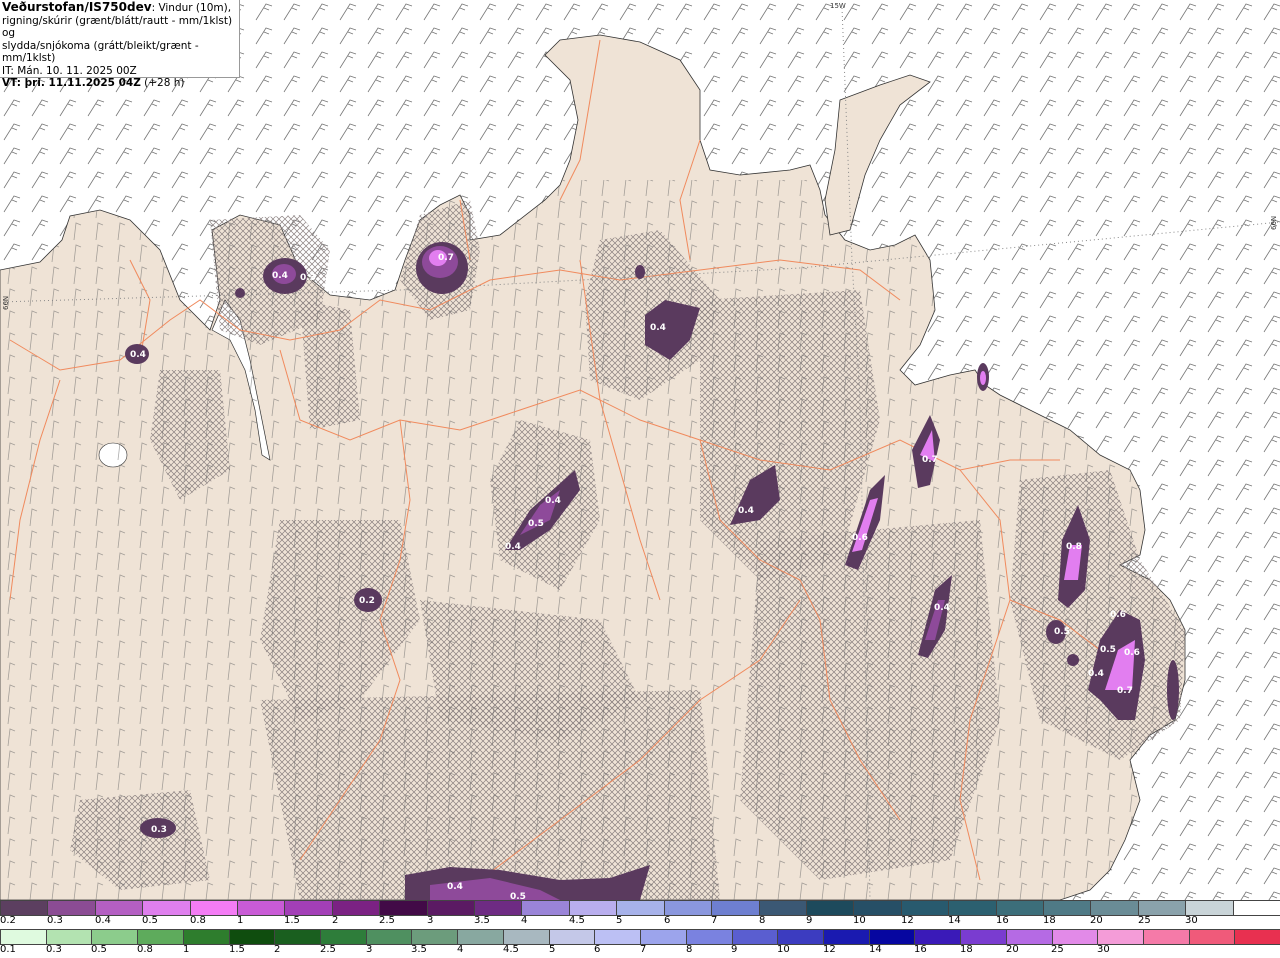 The height and width of the screenshot is (958, 1280). Describe the element at coordinates (77, 7) in the screenshot. I see `model-source: Veðurstofan/IS750dev` at that location.